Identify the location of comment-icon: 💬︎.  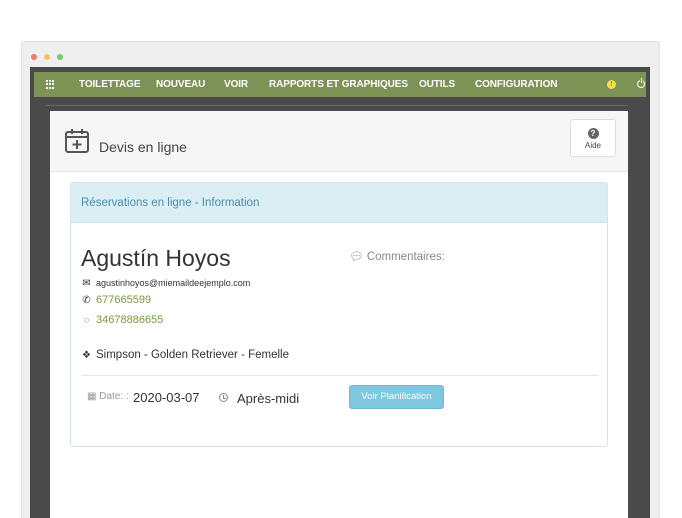
(356, 257).